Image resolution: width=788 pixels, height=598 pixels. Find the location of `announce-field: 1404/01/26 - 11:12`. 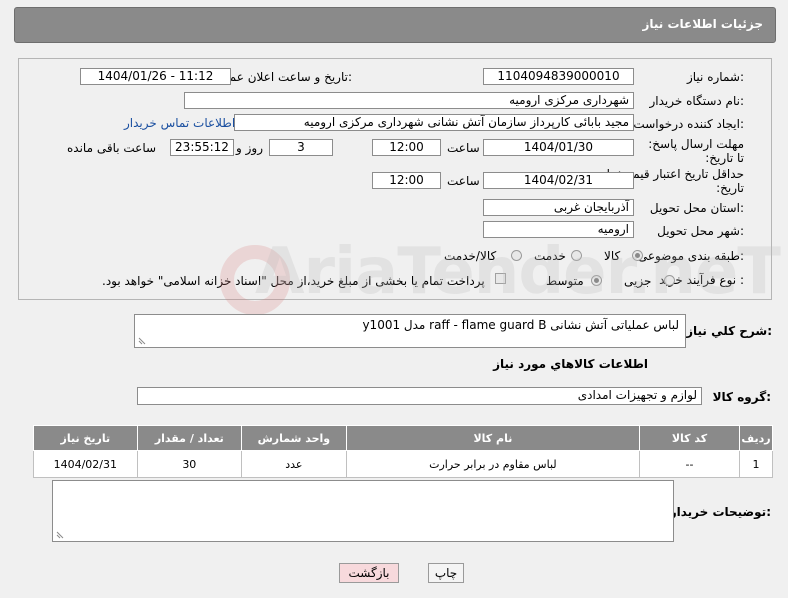

announce-field: 1404/01/26 - 11:12 is located at coordinates (155, 76).